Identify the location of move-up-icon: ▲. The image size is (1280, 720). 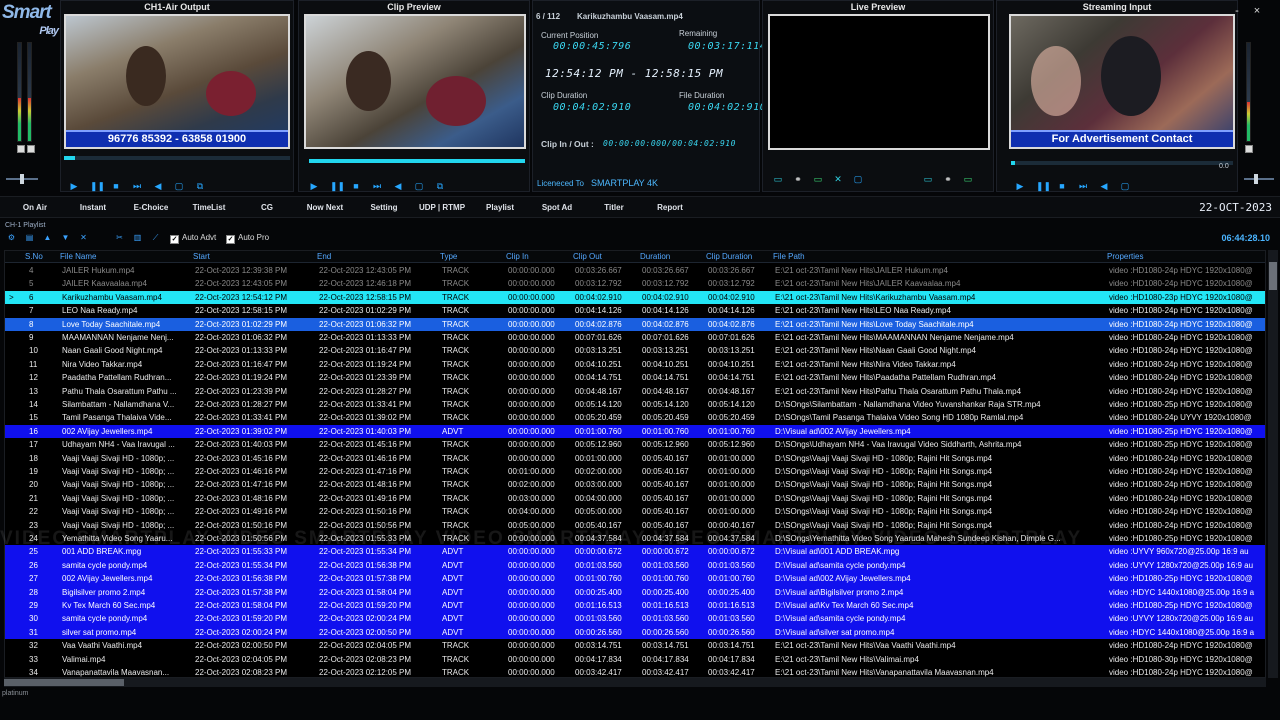
(47, 238).